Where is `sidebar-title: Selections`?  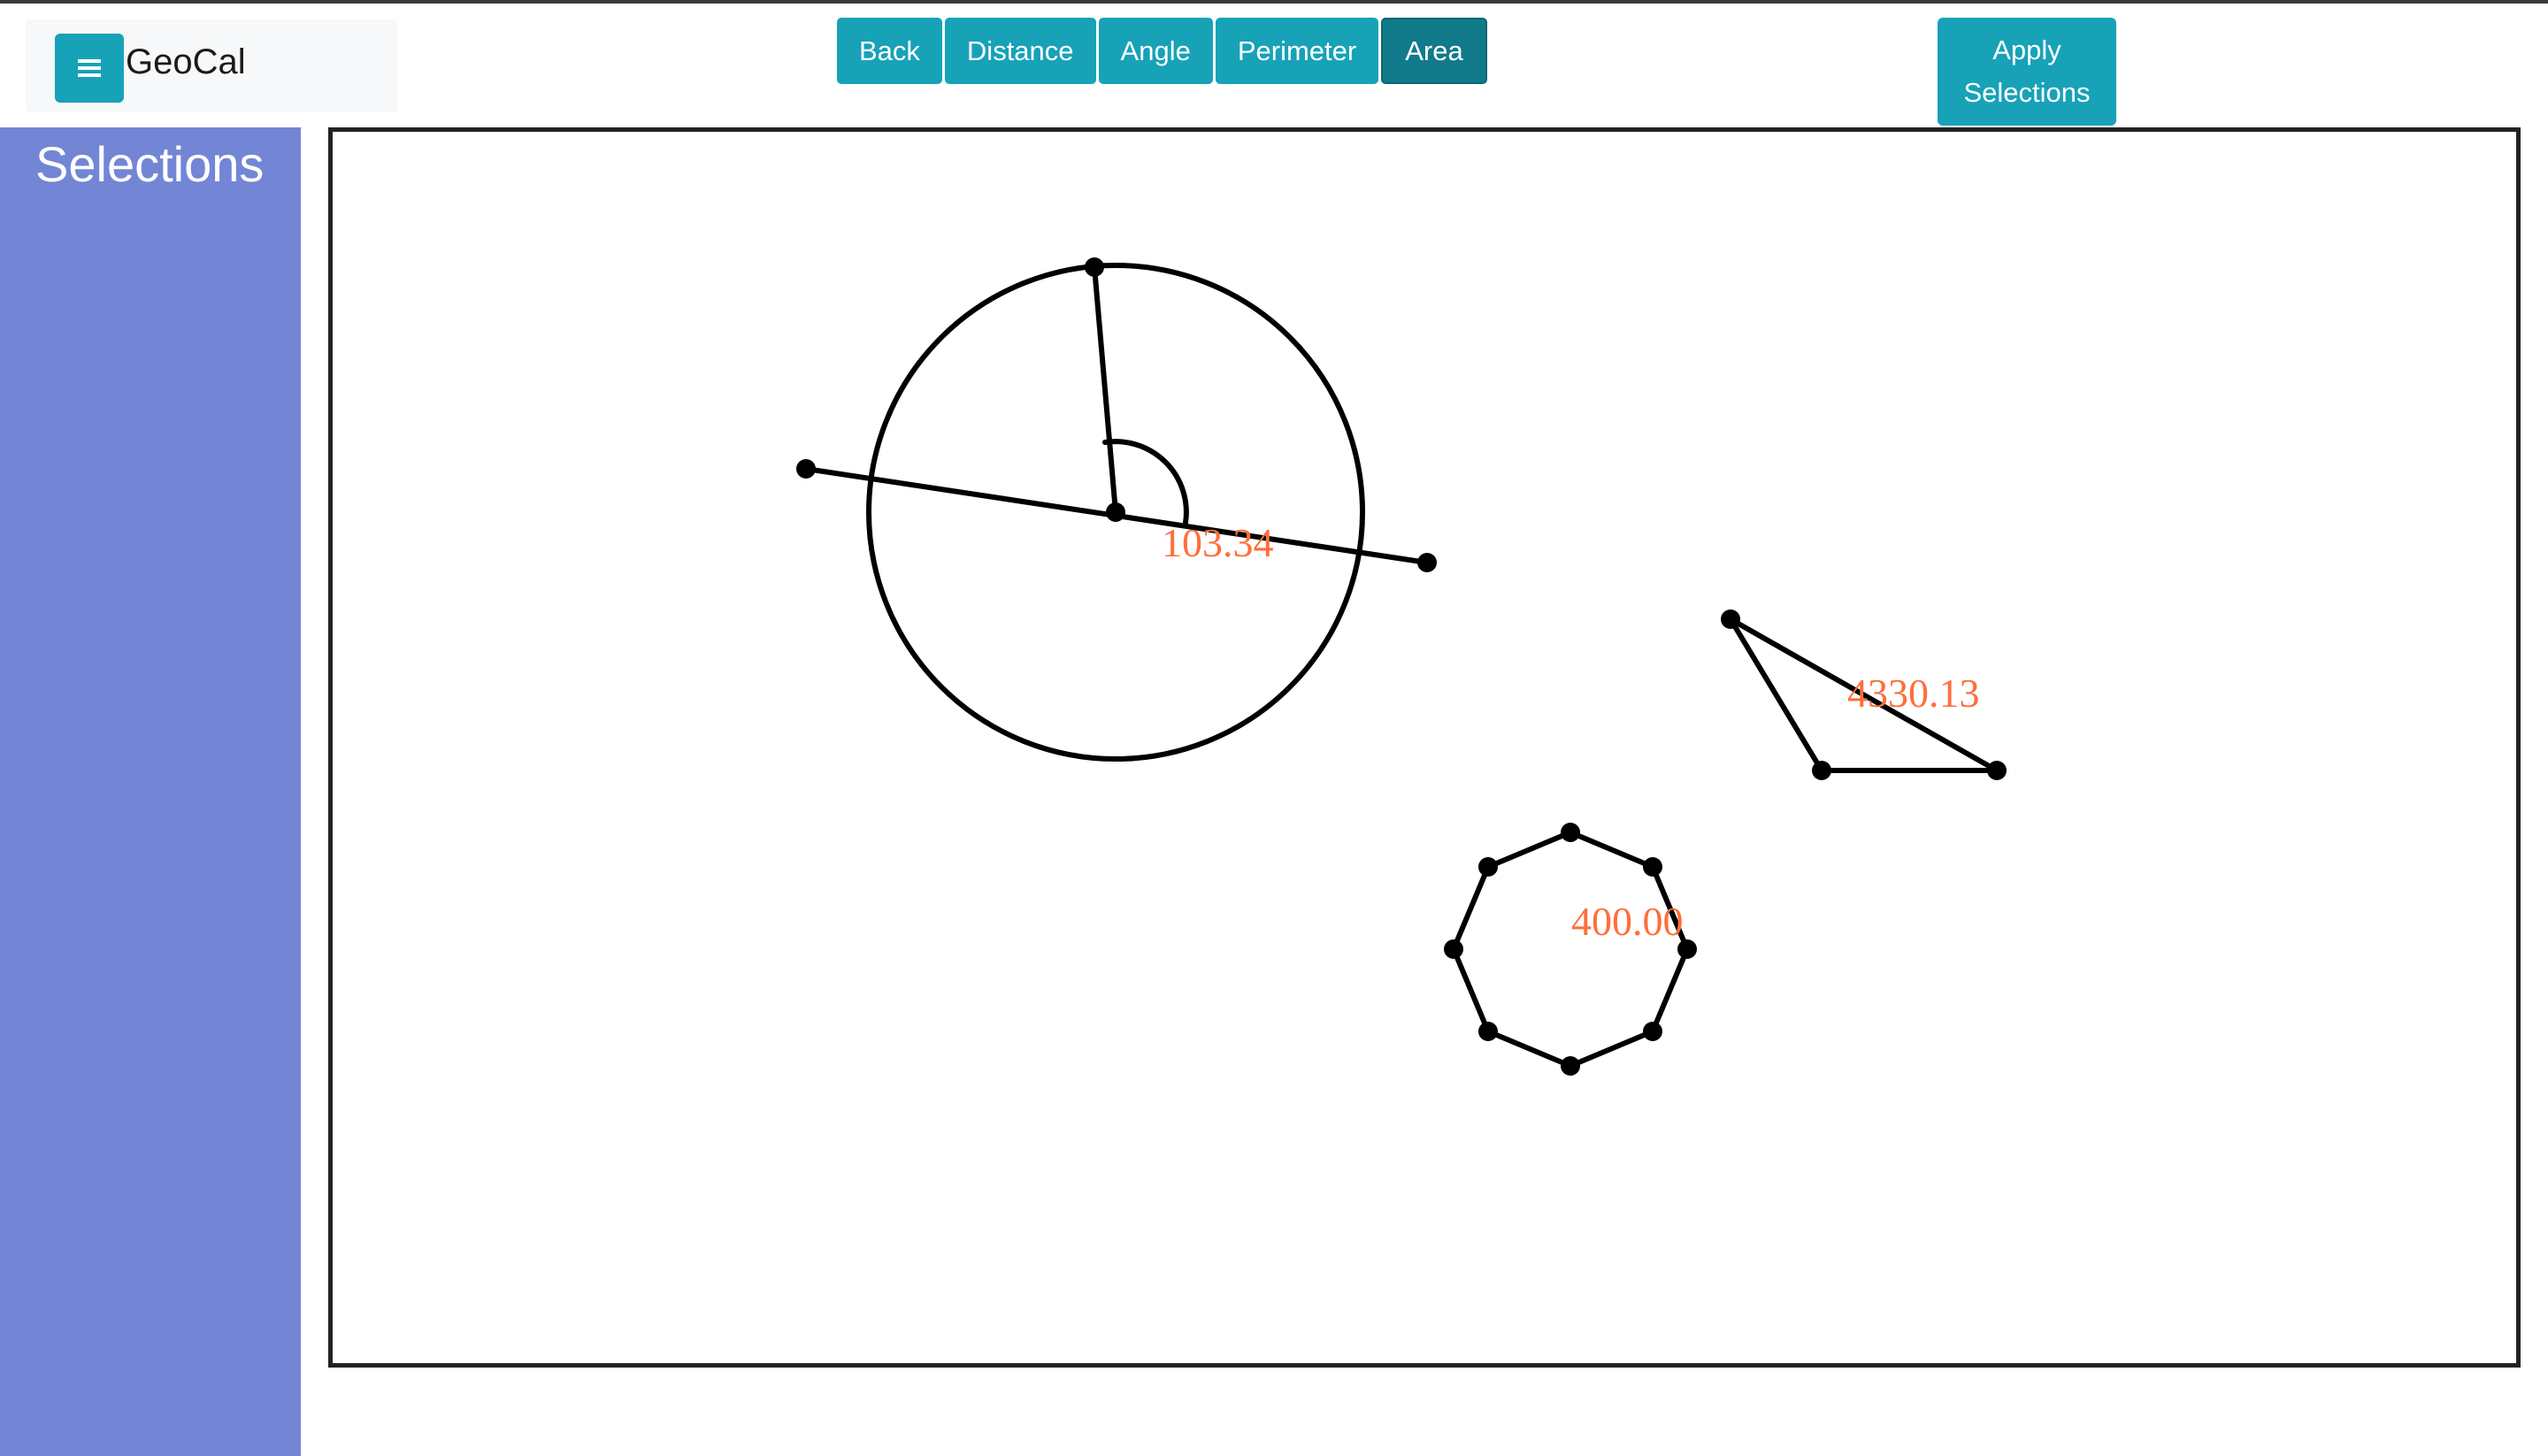 sidebar-title: Selections is located at coordinates (150, 164).